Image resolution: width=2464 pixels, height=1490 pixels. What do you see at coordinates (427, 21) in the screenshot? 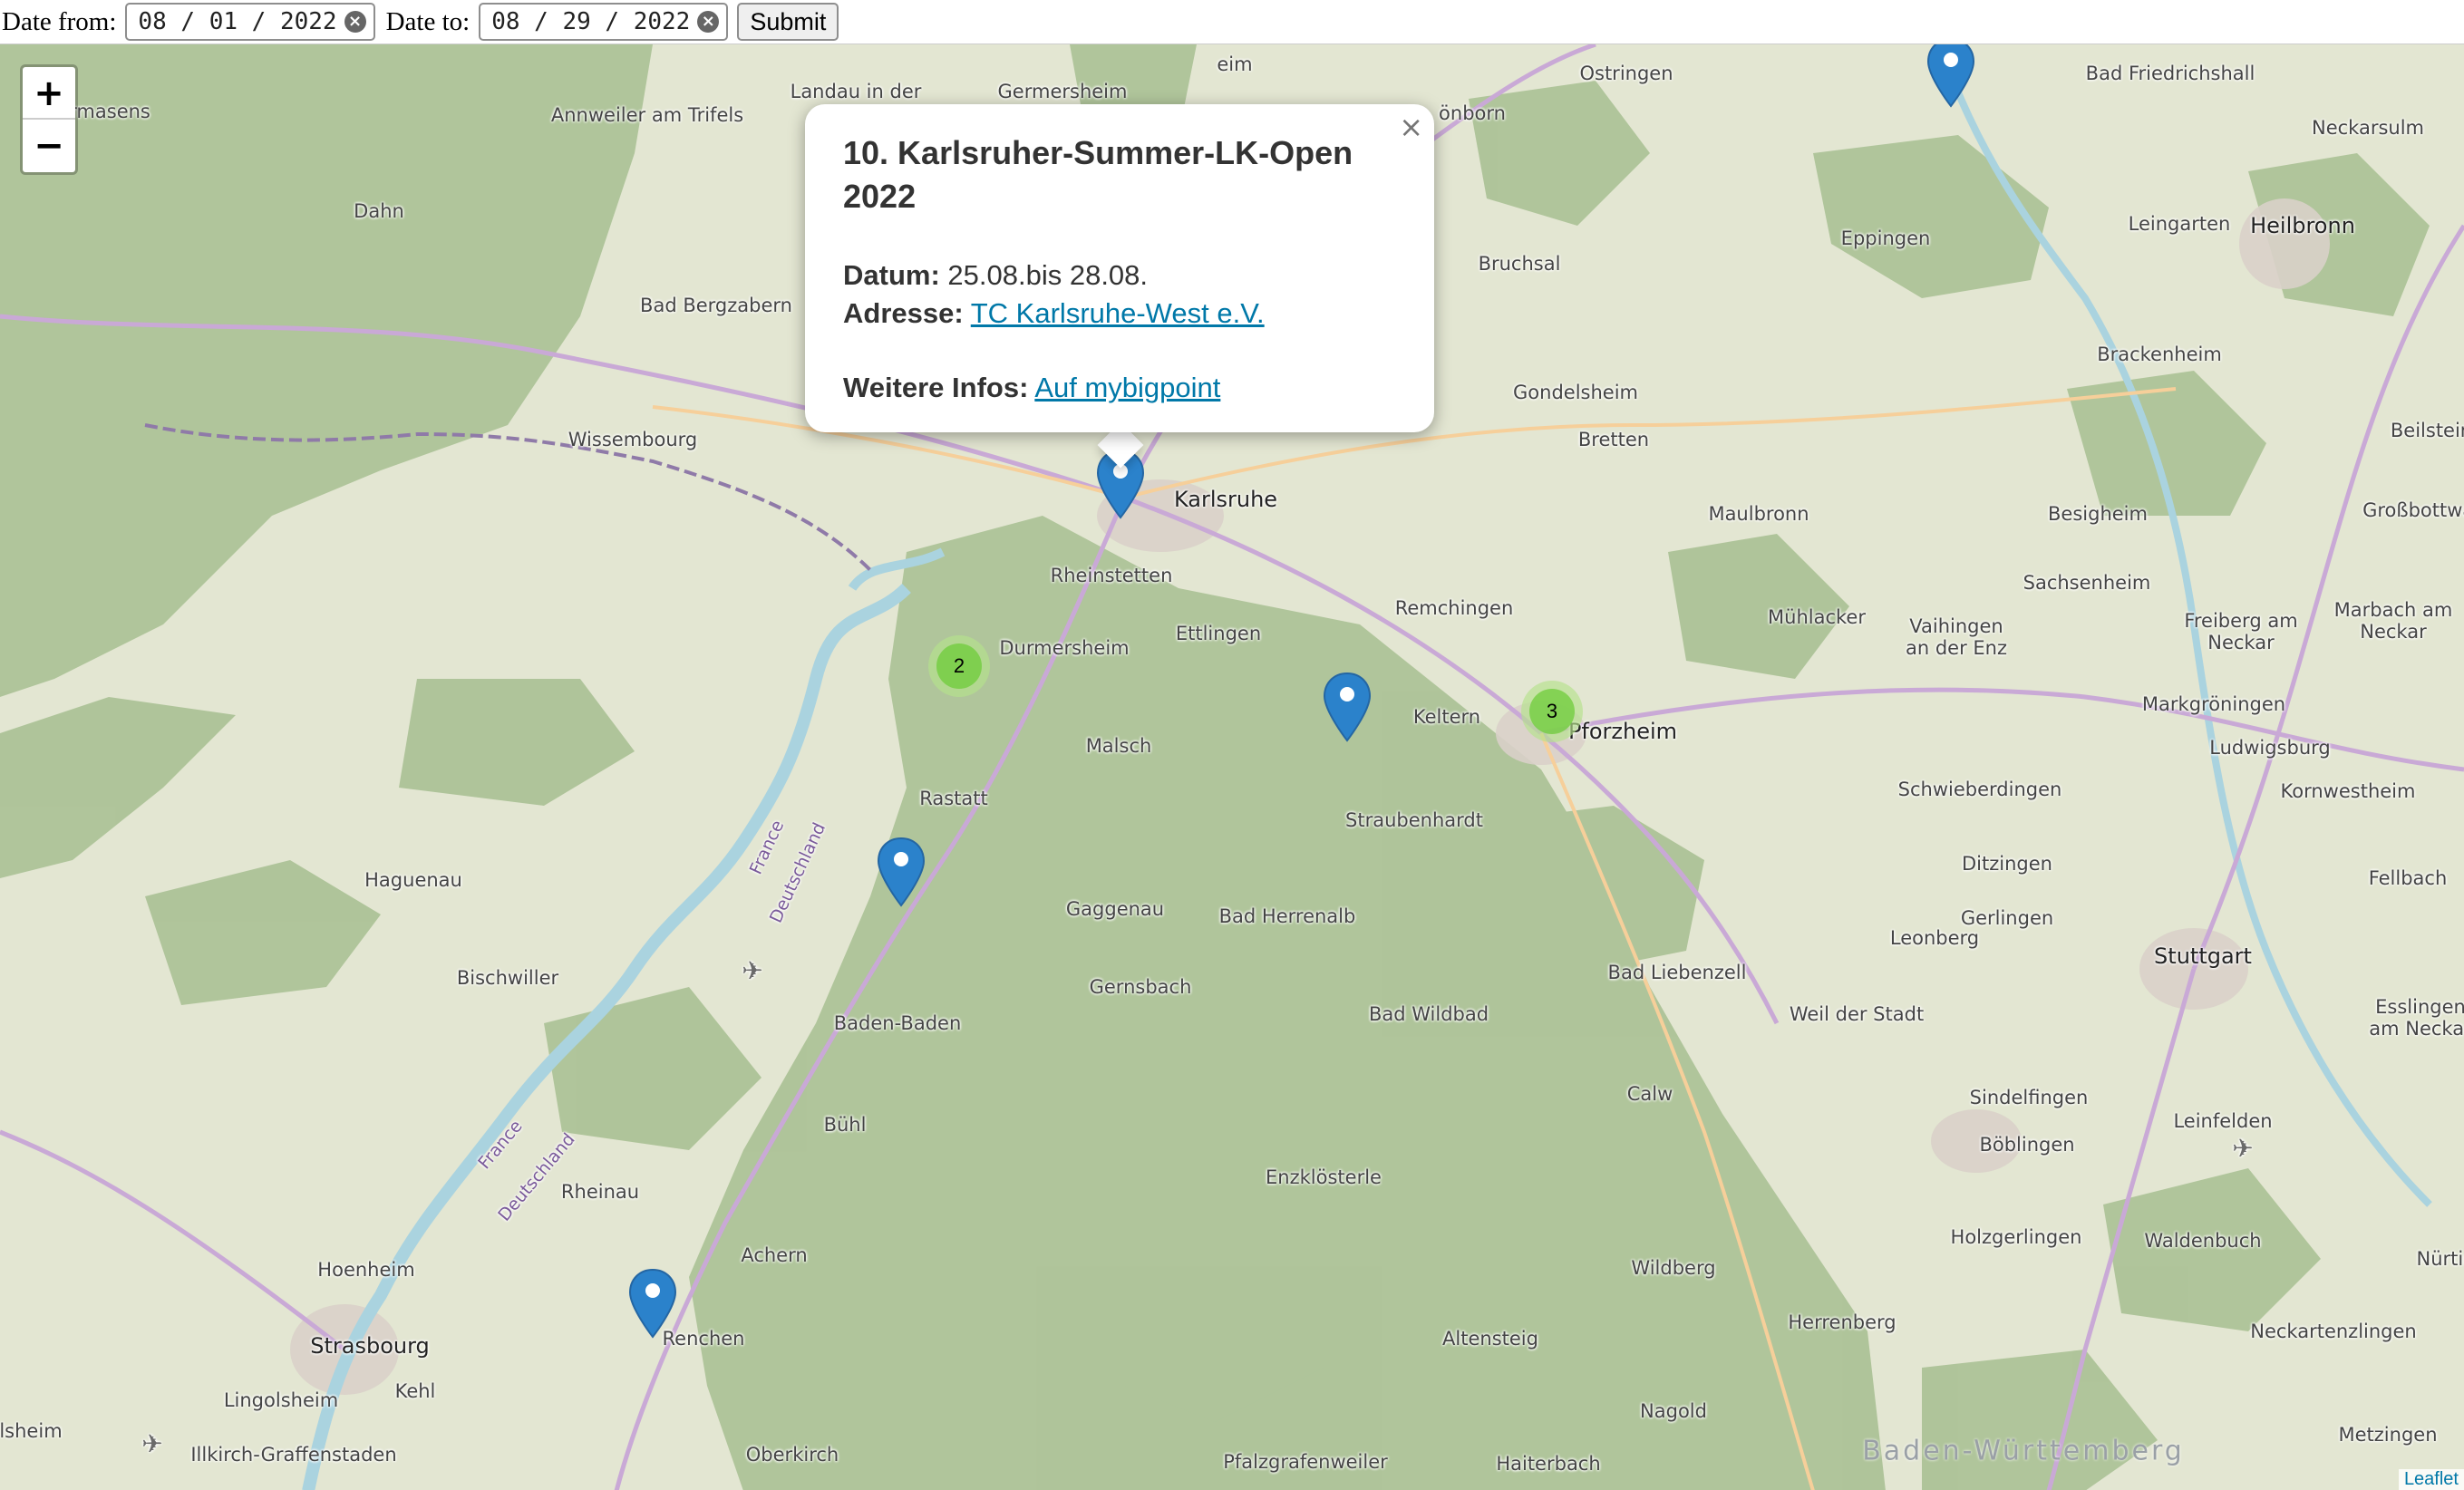
I see `date-to-label: Date to:` at bounding box center [427, 21].